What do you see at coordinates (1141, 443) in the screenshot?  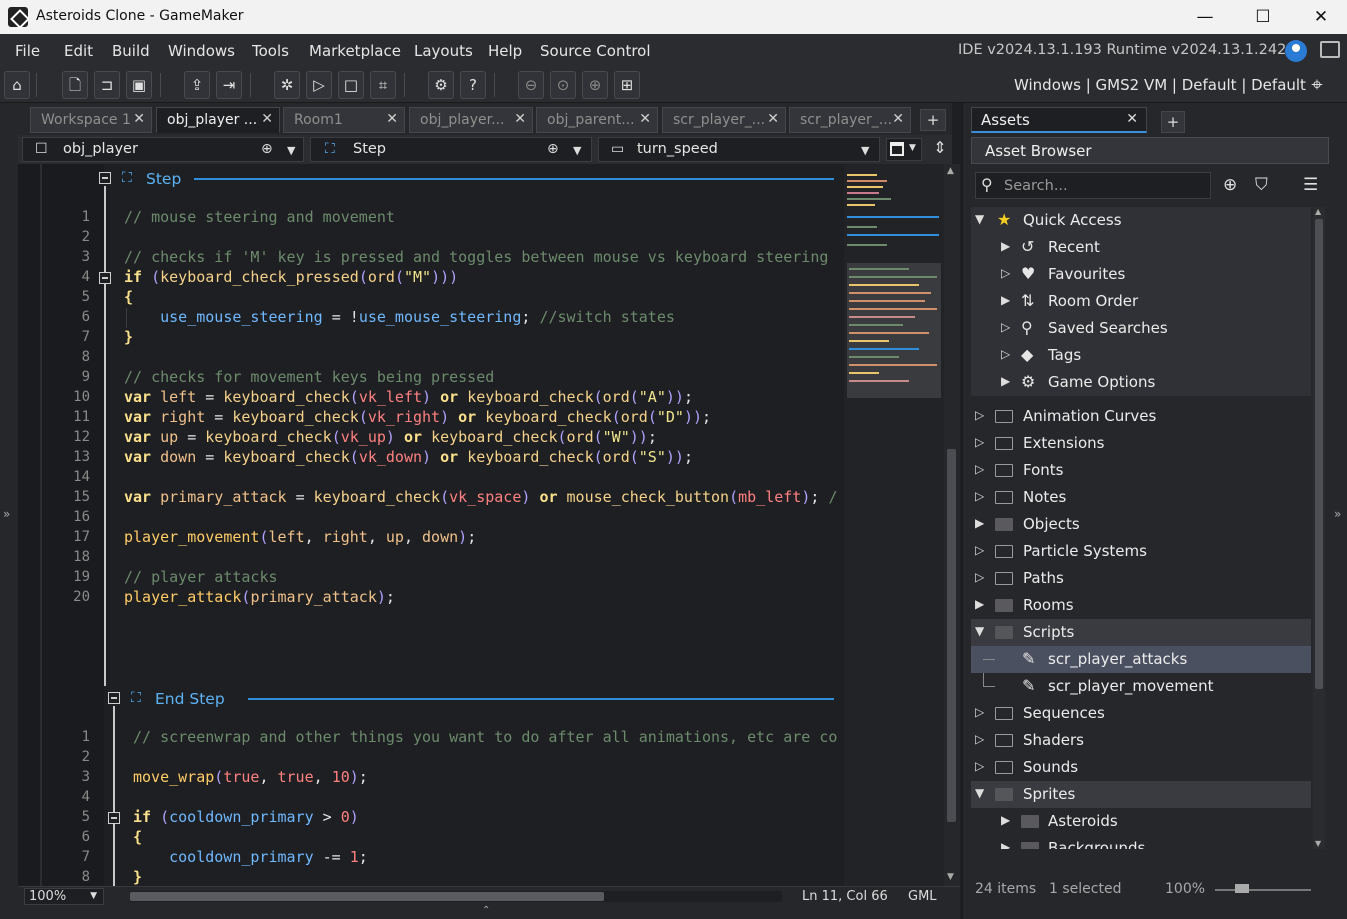 I see `tree-item-extensions: ▷ Extensions` at bounding box center [1141, 443].